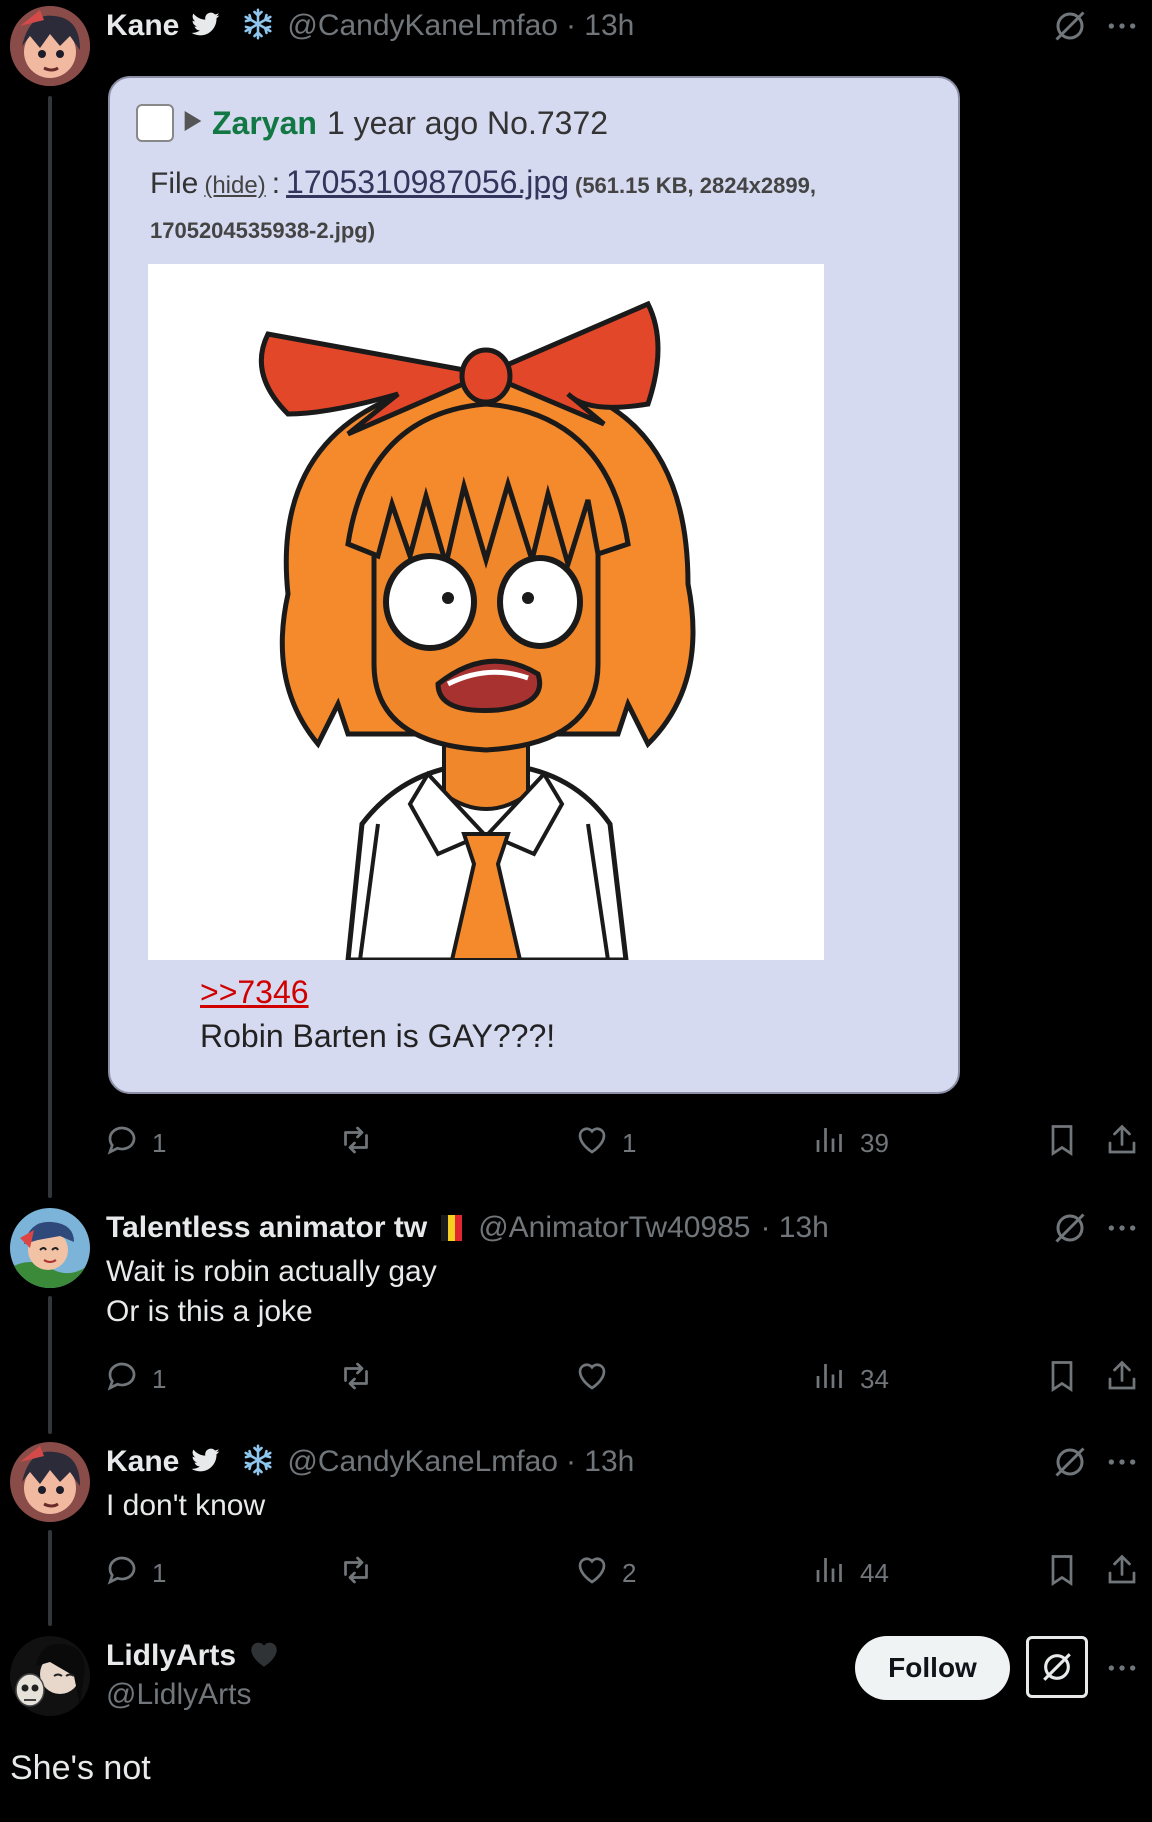 Image resolution: width=1152 pixels, height=1822 pixels. What do you see at coordinates (179, 1695) in the screenshot?
I see `handle: @LidlyArts` at bounding box center [179, 1695].